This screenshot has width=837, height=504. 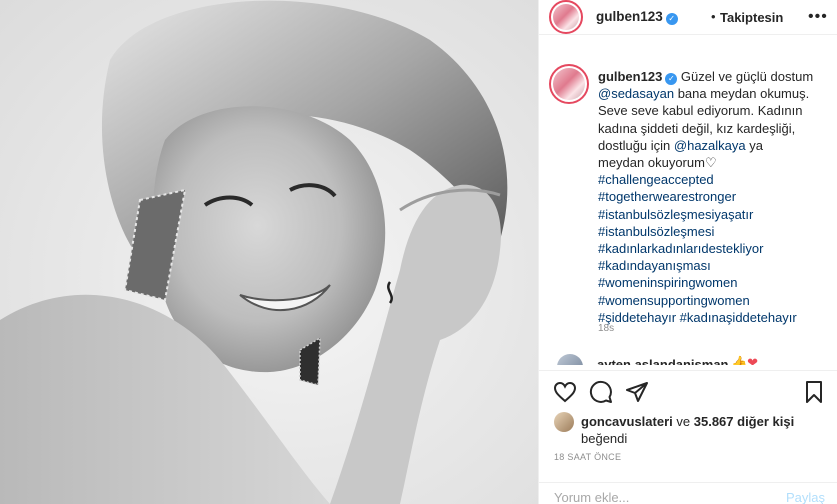 What do you see at coordinates (713, 214) in the screenshot?
I see `hashtag-link: #istanbulsözleşmesiyaşatır` at bounding box center [713, 214].